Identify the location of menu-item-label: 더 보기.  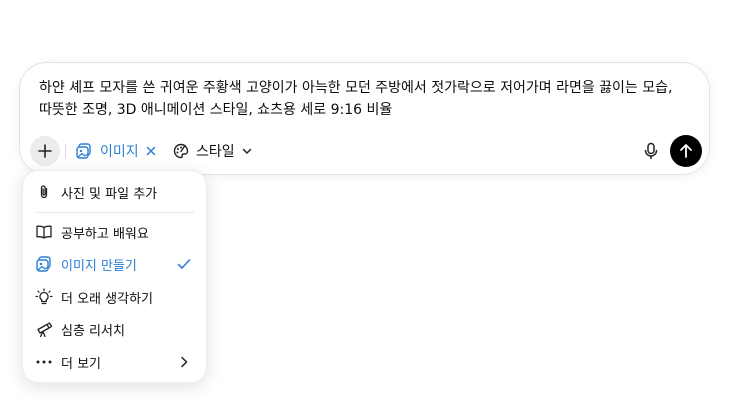
(81, 364).